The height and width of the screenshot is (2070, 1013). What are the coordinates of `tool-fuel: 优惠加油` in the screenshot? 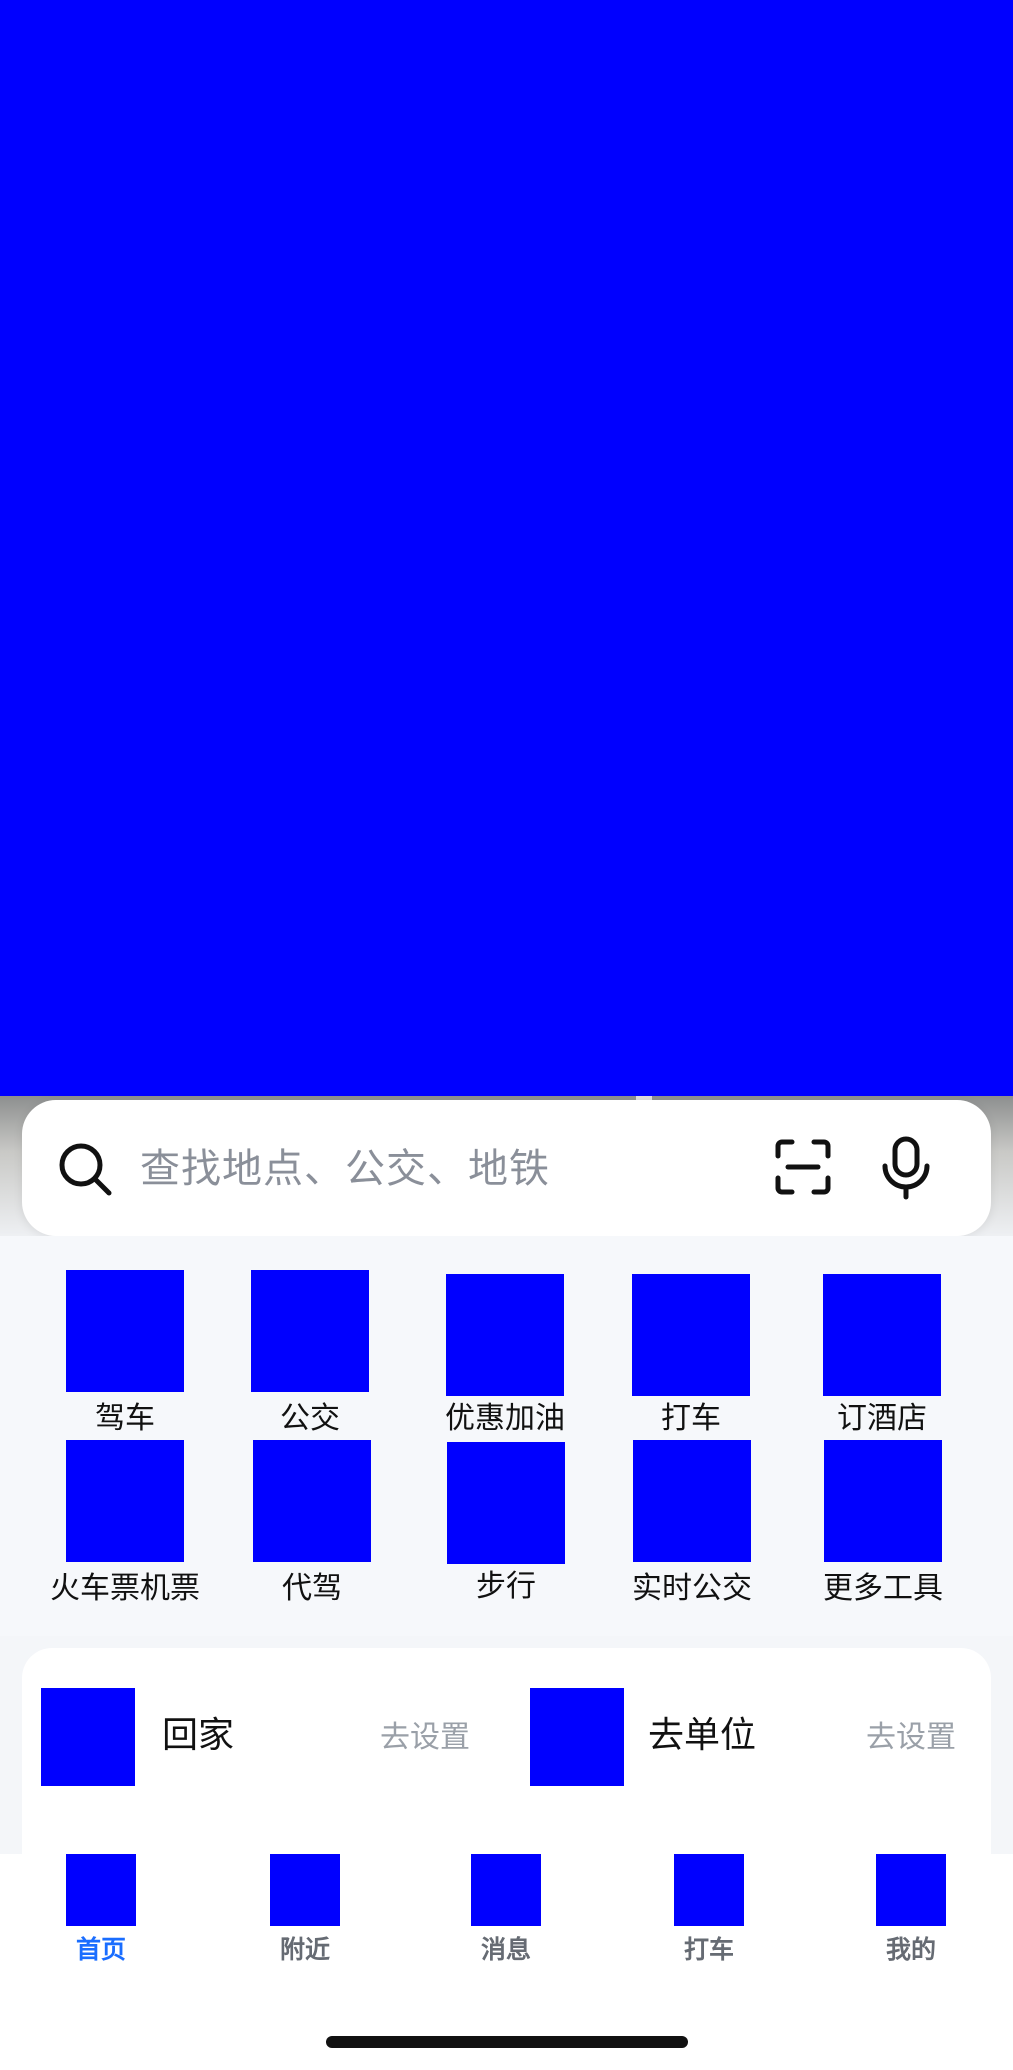 It's located at (505, 1356).